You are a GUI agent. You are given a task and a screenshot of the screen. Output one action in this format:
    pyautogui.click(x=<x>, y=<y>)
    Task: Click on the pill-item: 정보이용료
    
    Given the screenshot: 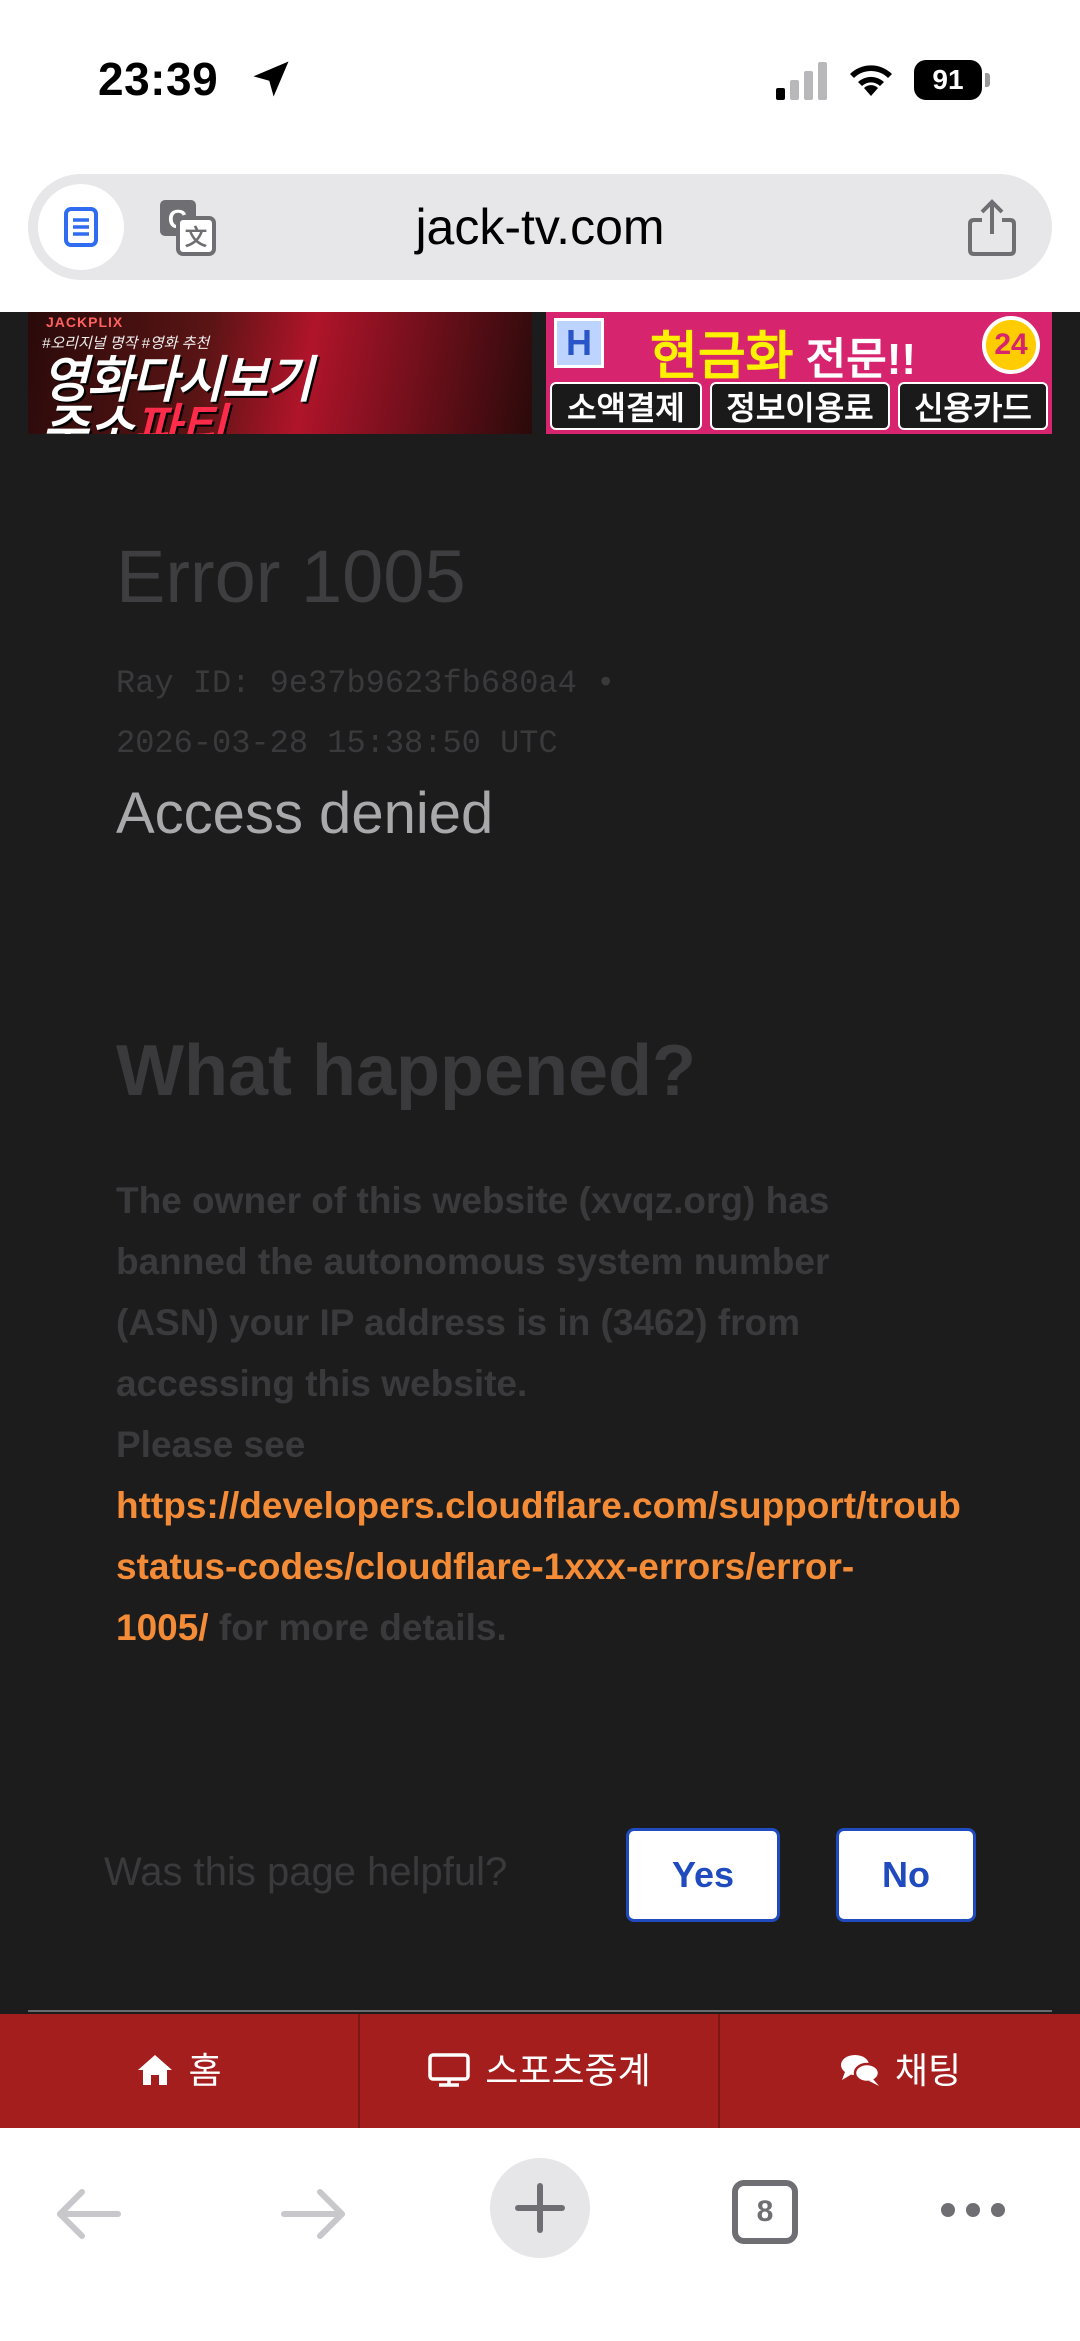 What is the action you would take?
    pyautogui.click(x=800, y=406)
    